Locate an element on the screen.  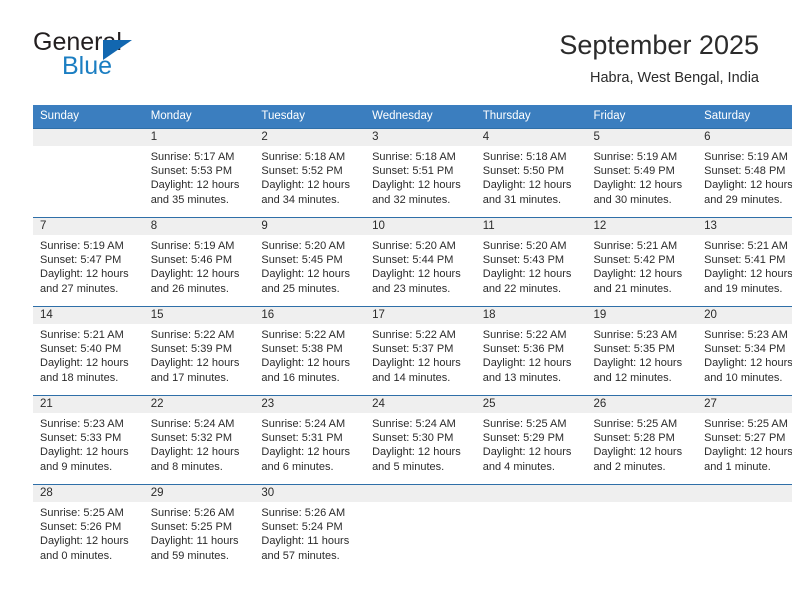
day-info-line: Sunset: 5:27 PM is located at coordinates (745, 438).